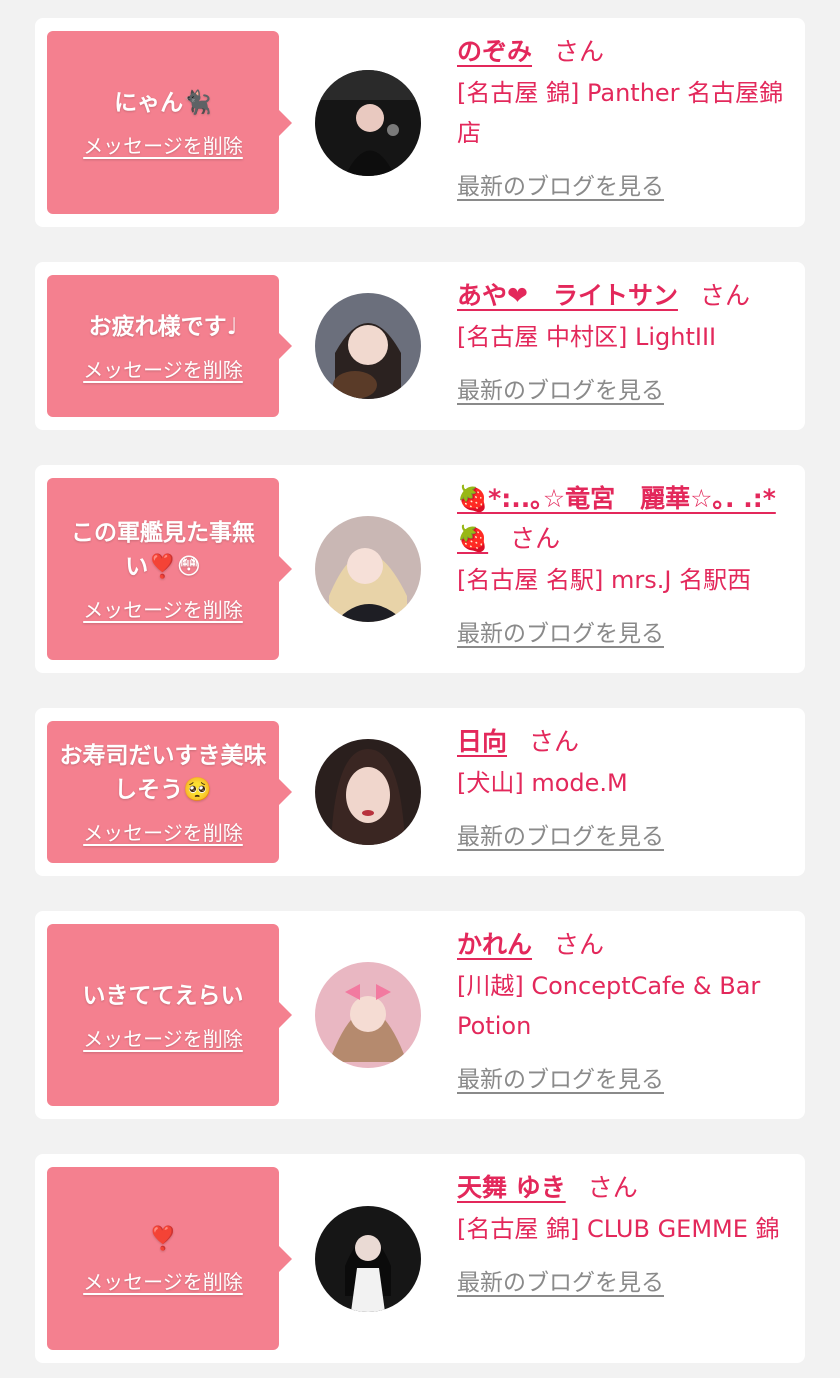  What do you see at coordinates (482, 741) in the screenshot?
I see `user-name-link: 日向` at bounding box center [482, 741].